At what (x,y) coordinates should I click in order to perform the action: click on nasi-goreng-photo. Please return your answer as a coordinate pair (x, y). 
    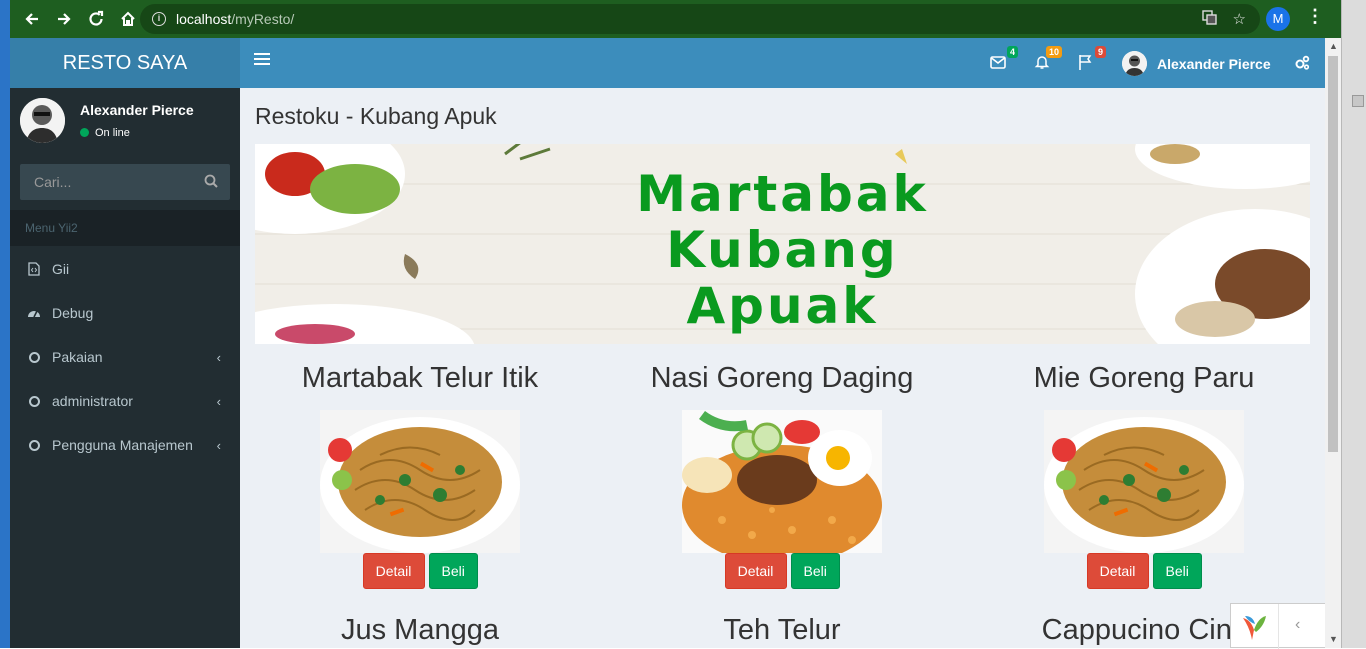
    Looking at the image, I should click on (782, 481).